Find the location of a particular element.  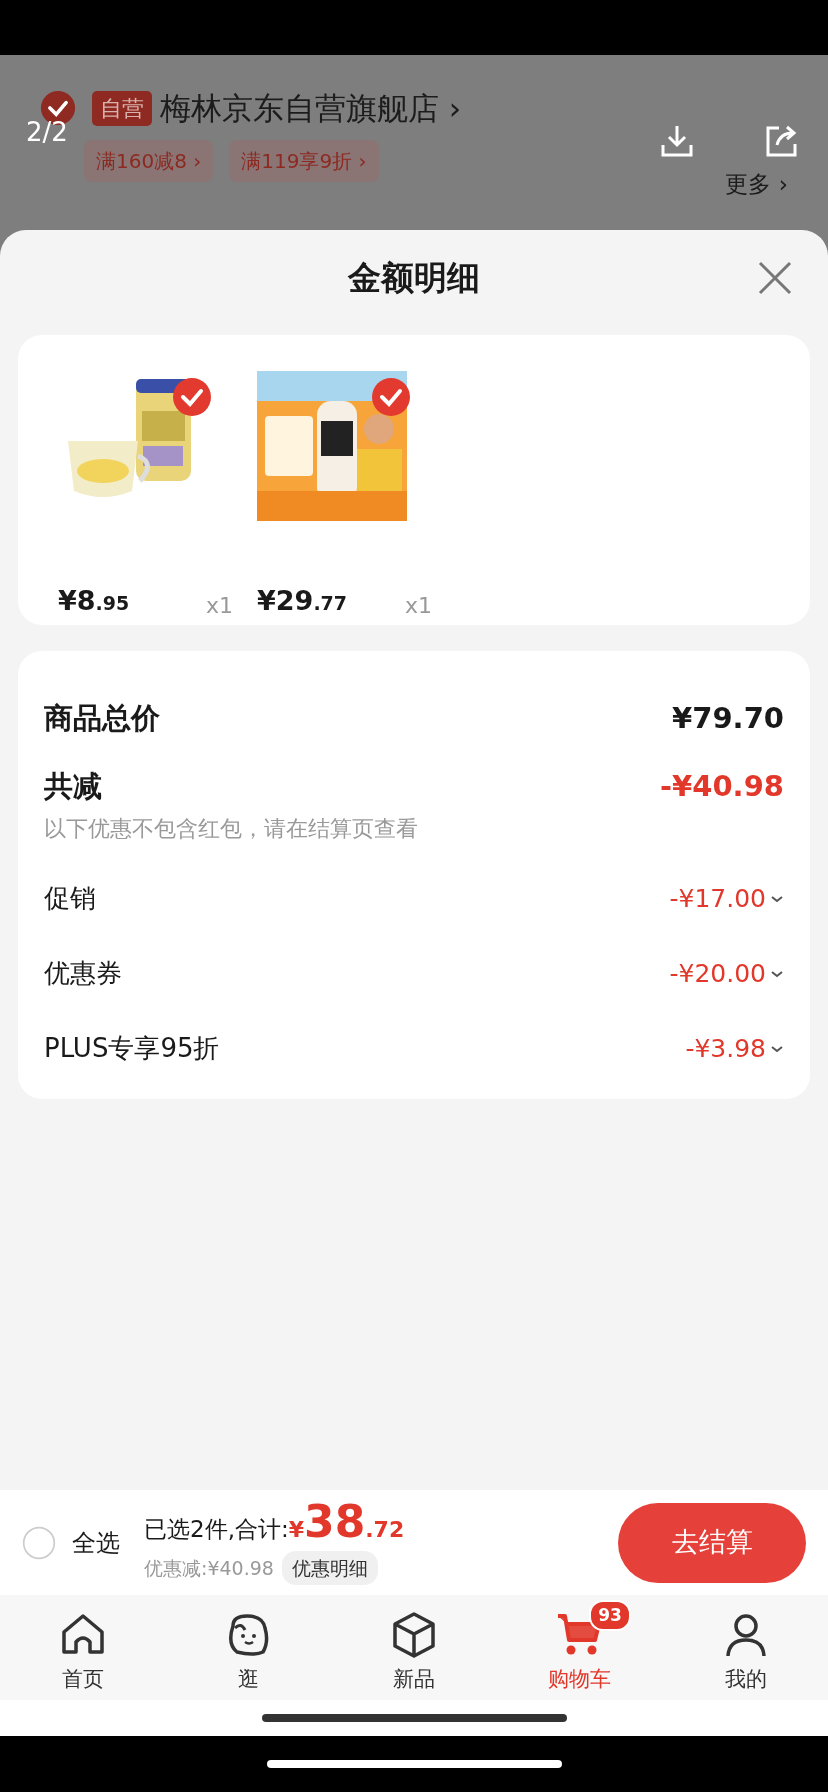

tab-item: 首页 is located at coordinates (82, 1647).